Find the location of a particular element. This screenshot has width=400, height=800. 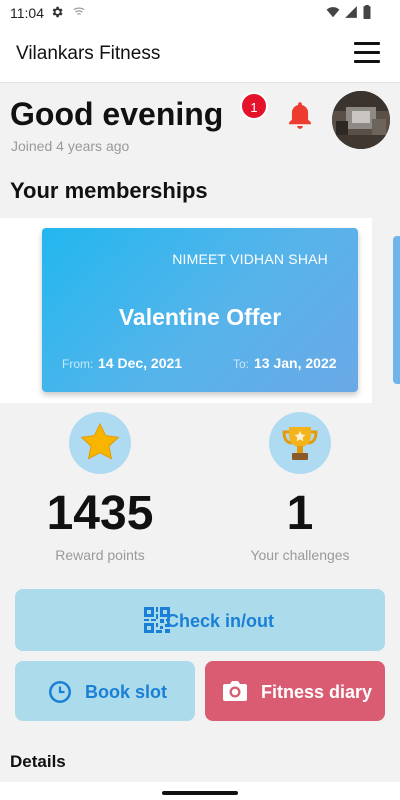

membership-offer-name: Valentine Offer is located at coordinates (200, 317).